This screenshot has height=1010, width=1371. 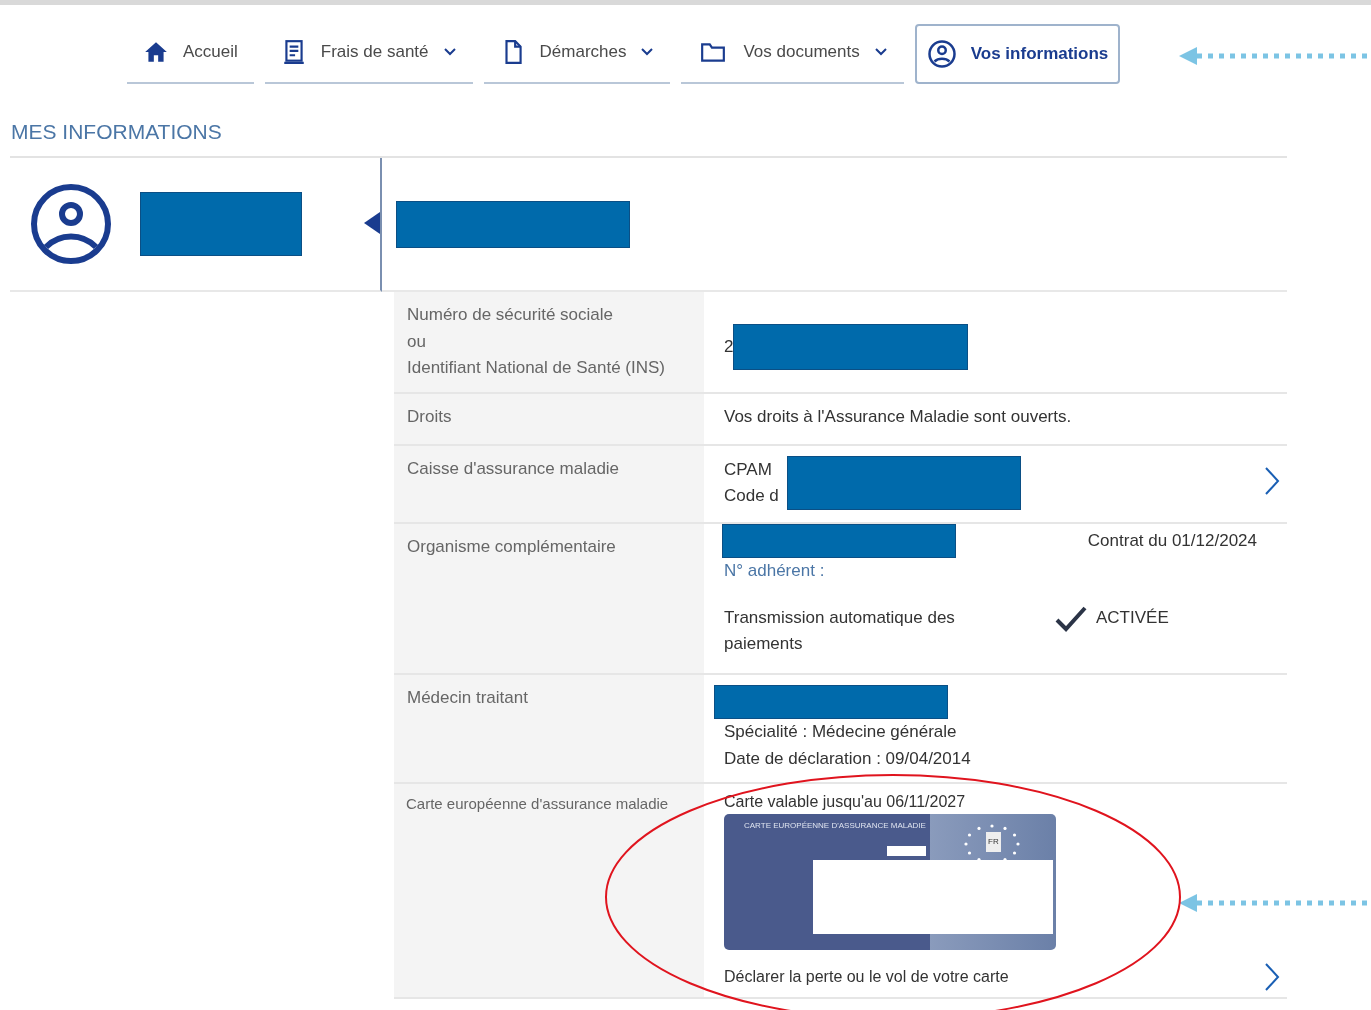 What do you see at coordinates (751, 496) in the screenshot?
I see `caisse-text: Code d` at bounding box center [751, 496].